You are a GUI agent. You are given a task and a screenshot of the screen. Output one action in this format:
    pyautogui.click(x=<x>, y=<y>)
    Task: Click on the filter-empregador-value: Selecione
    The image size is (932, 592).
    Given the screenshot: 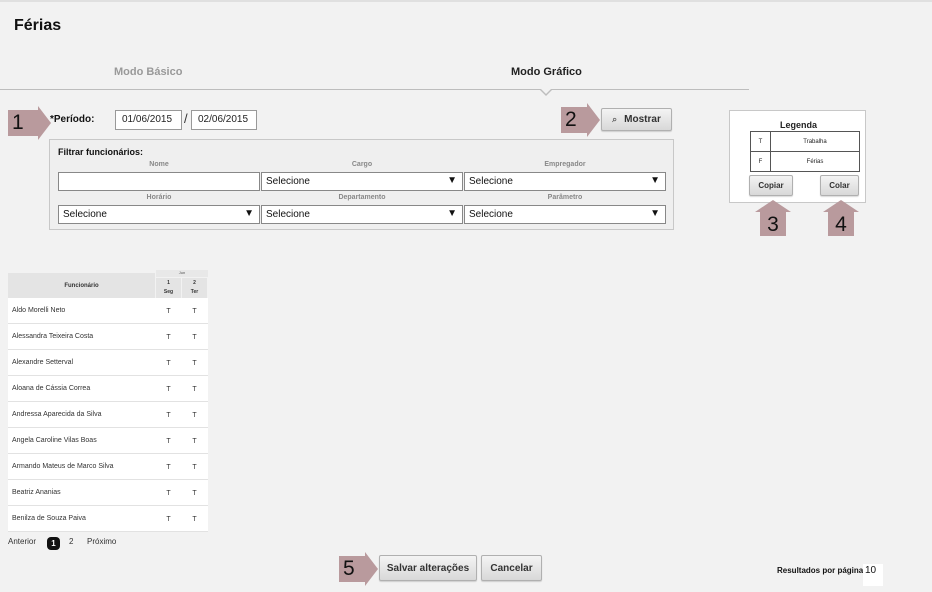 What is the action you would take?
    pyautogui.click(x=491, y=181)
    